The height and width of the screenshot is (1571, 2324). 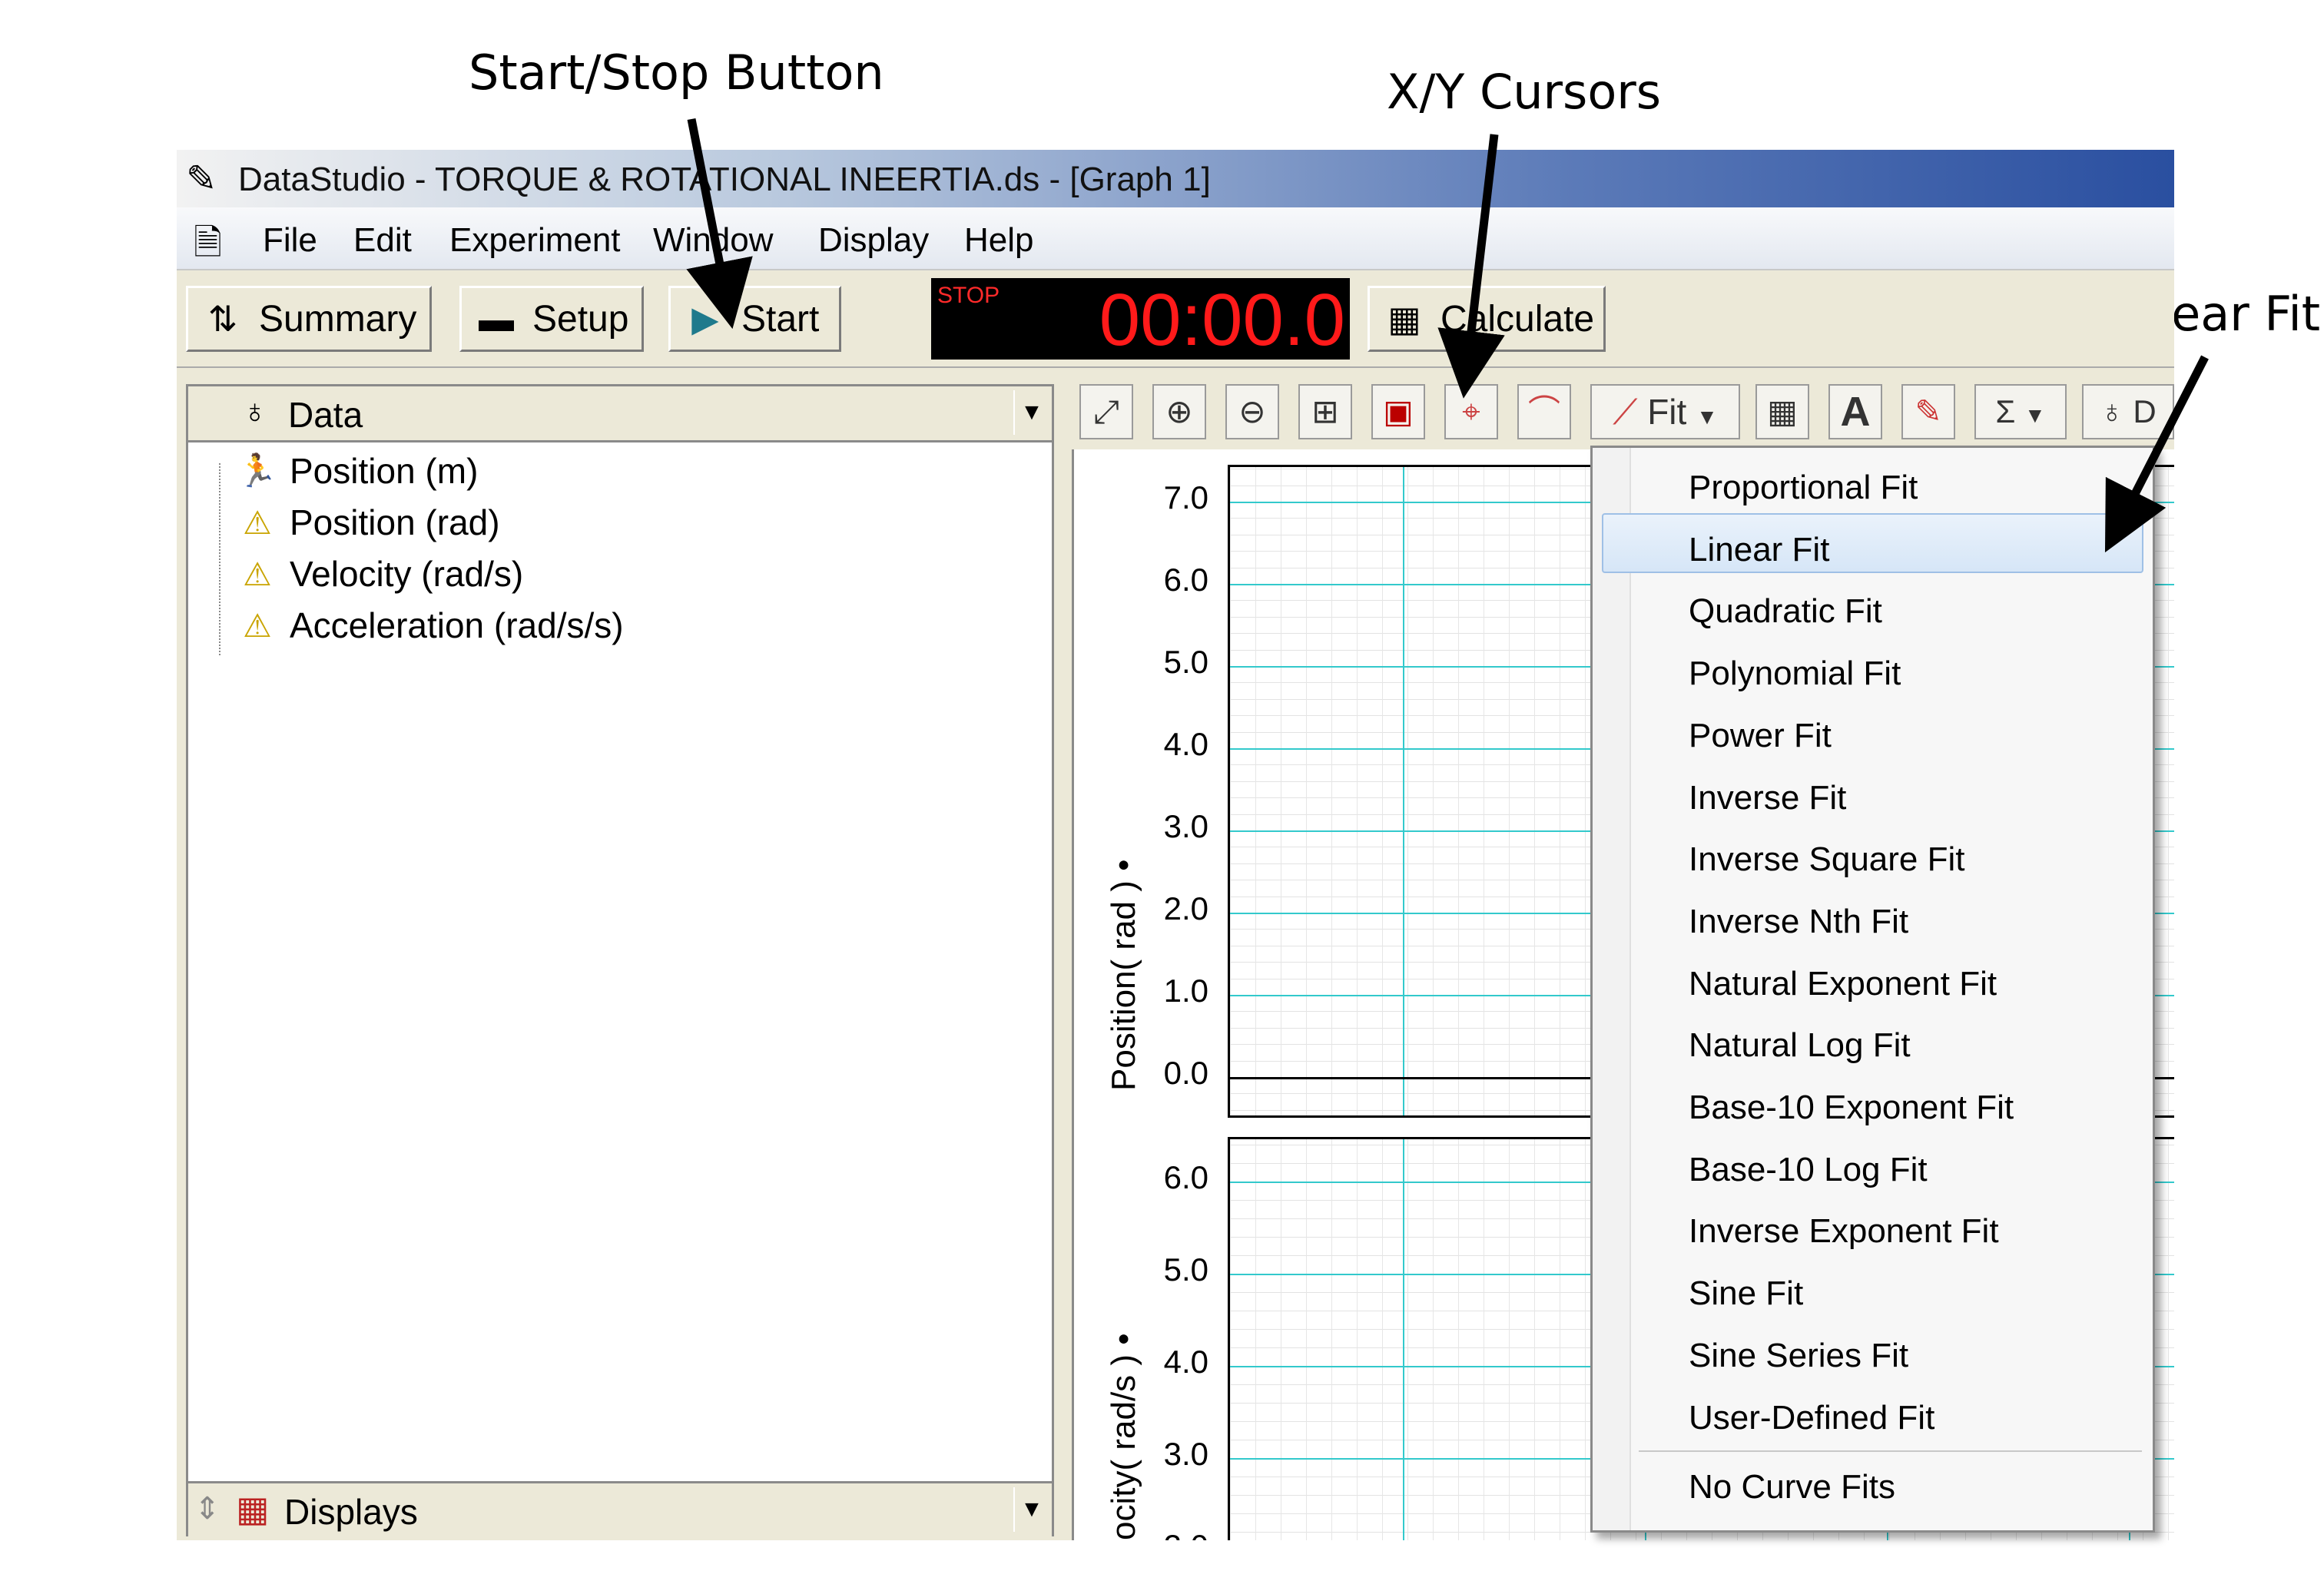 What do you see at coordinates (2156, 454) in the screenshot?
I see `linear-fit-arrow` at bounding box center [2156, 454].